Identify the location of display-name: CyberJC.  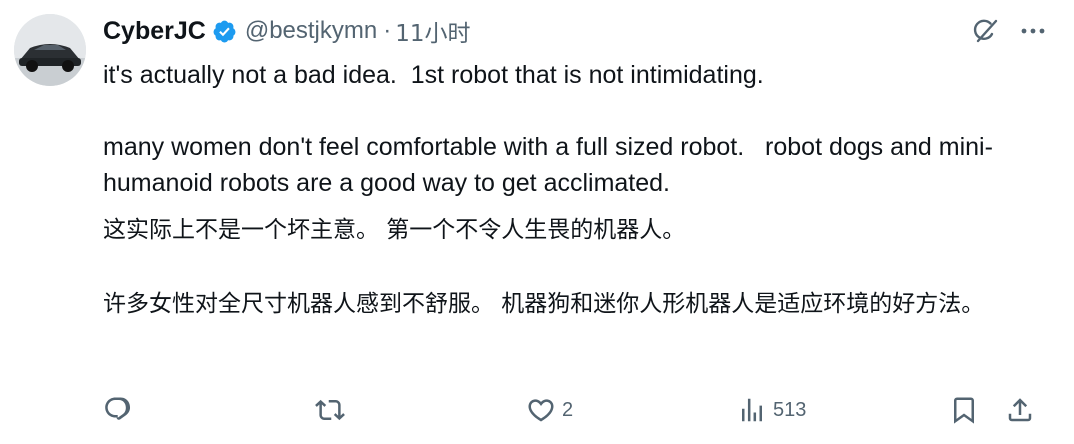
(154, 31).